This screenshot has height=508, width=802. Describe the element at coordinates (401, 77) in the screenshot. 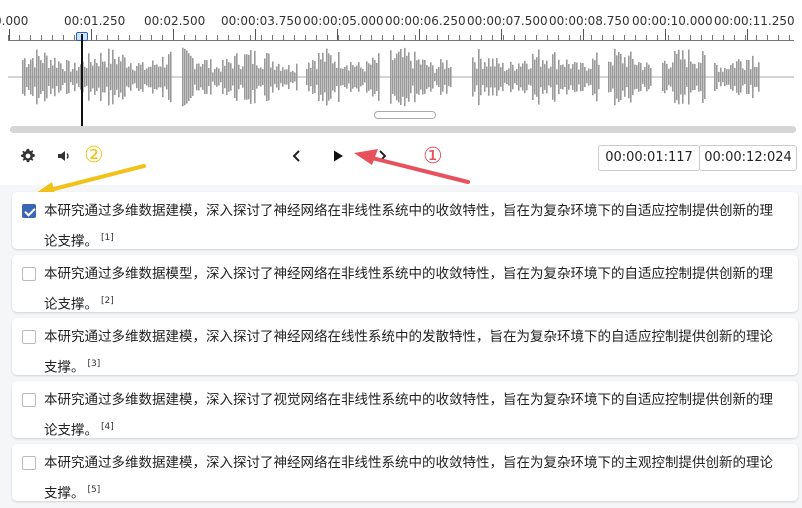

I see `waveform` at that location.